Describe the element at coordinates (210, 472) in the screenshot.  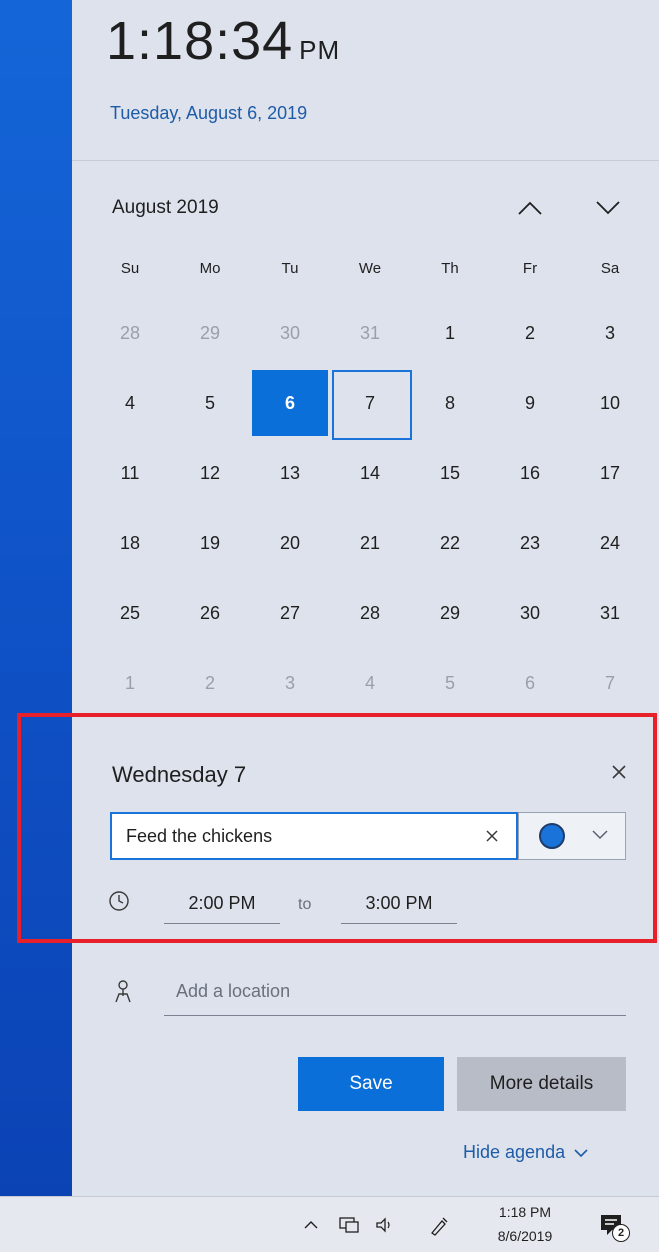
I see `day-number: 12` at that location.